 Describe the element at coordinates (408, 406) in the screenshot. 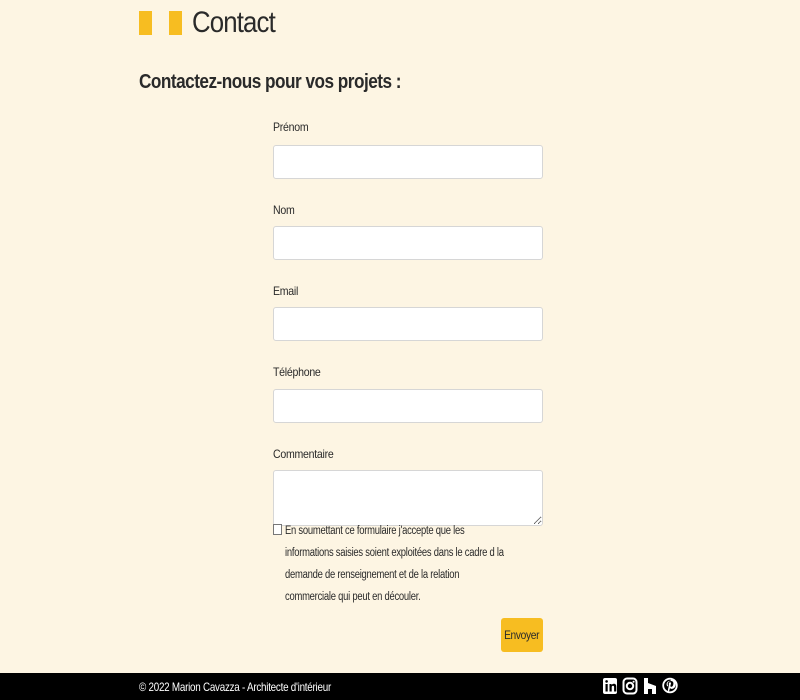

I see `phone-input` at that location.